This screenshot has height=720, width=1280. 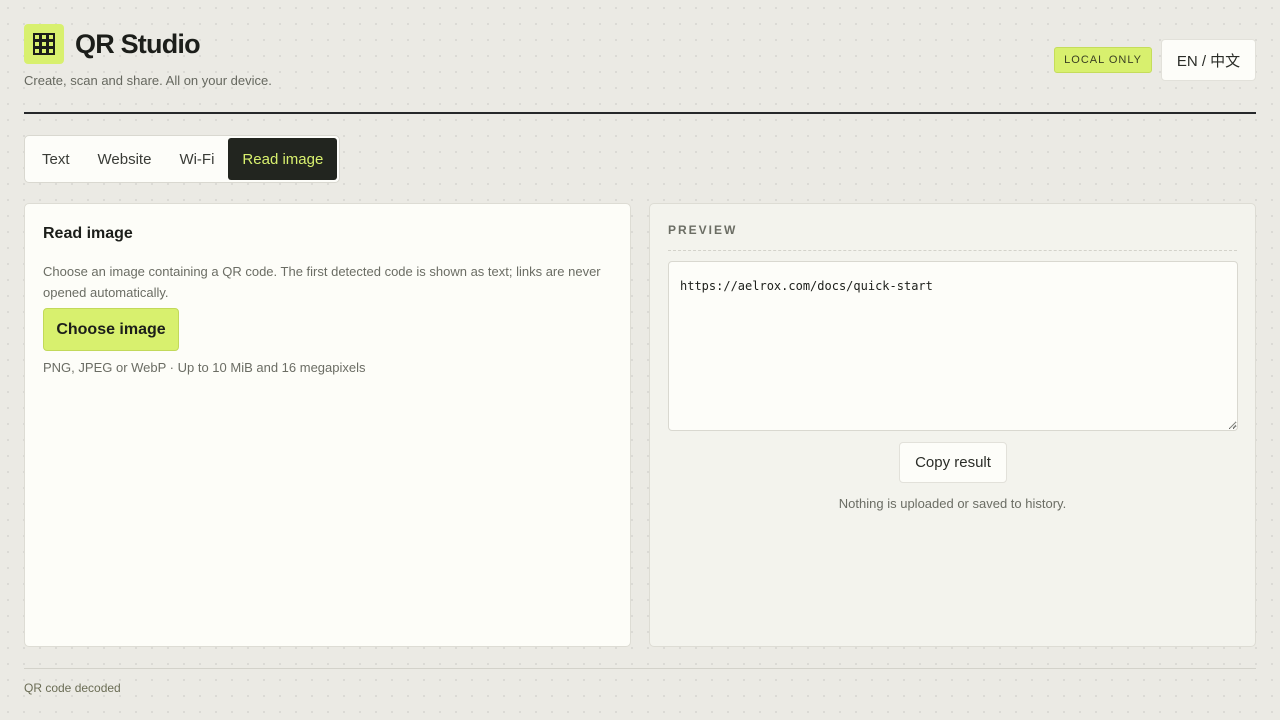 What do you see at coordinates (953, 346) in the screenshot?
I see `decoded-result-textarea: https://aelrox.com/docs/quick-start` at bounding box center [953, 346].